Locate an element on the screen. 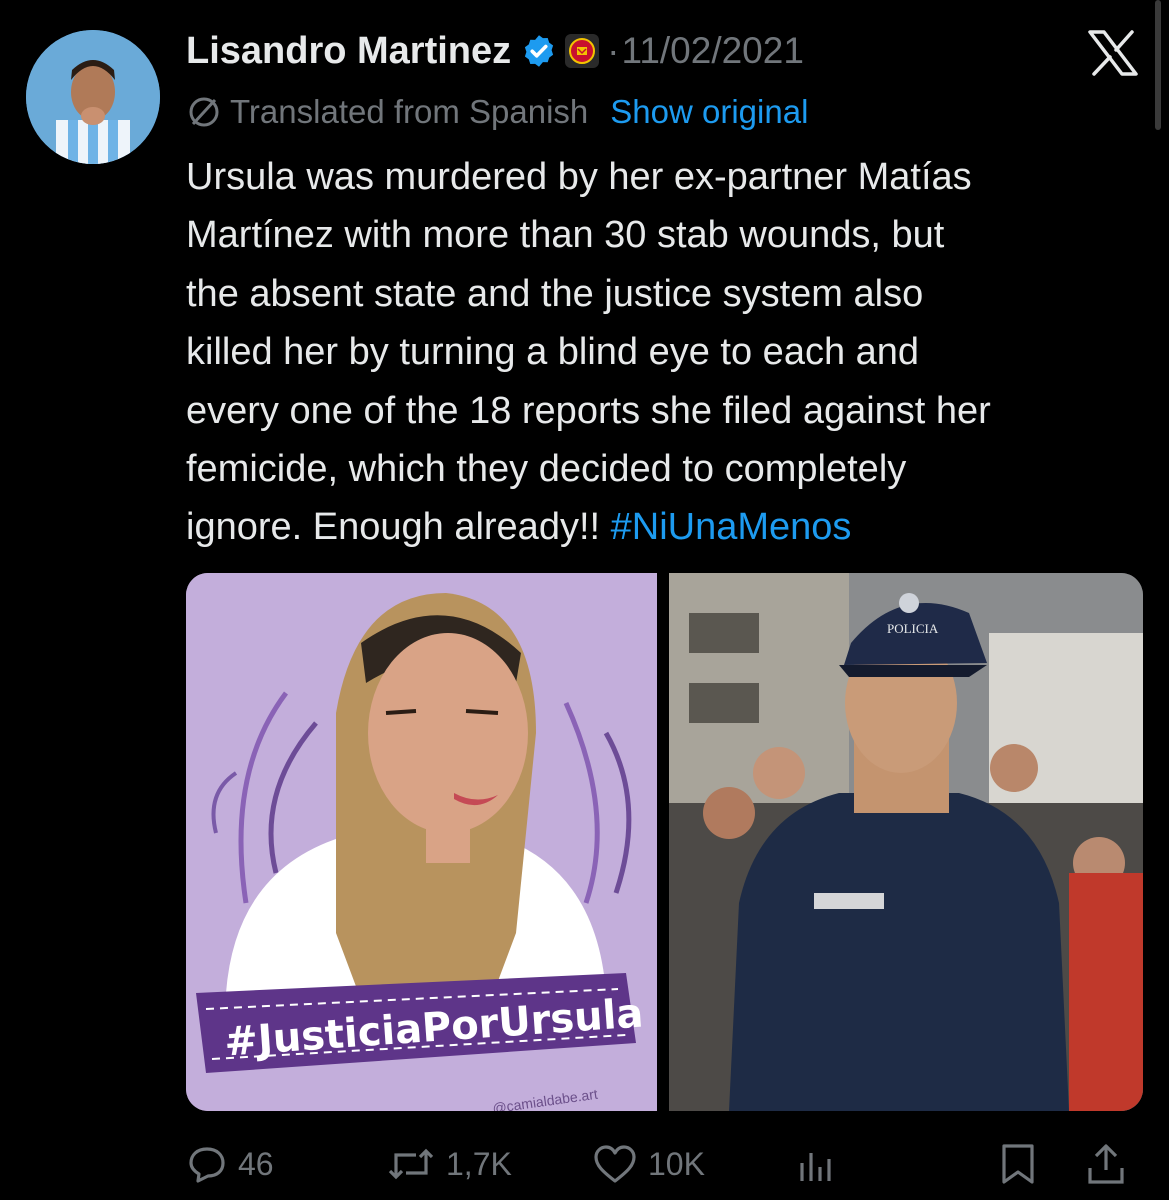 This screenshot has height=1200, width=1169. tweet-text-line-last: ignore. Enough already!! #NiUnaMenos is located at coordinates (666, 527).